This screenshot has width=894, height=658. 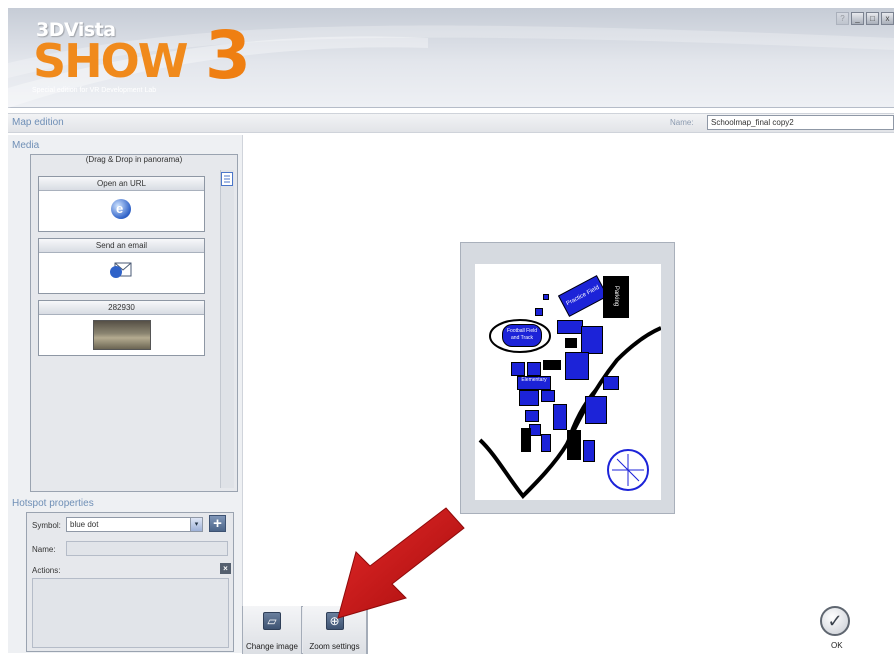 What do you see at coordinates (46, 525) in the screenshot?
I see `symbol-label: Symbol:` at bounding box center [46, 525].